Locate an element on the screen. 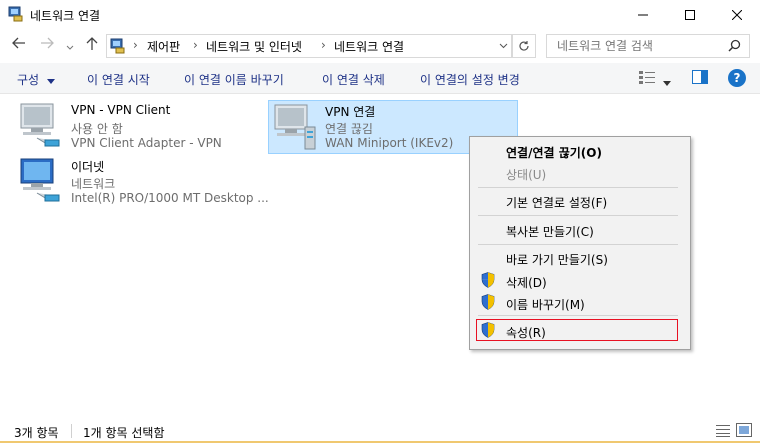 This screenshot has height=443, width=760. status-item-count: 3개 항목 is located at coordinates (36, 433).